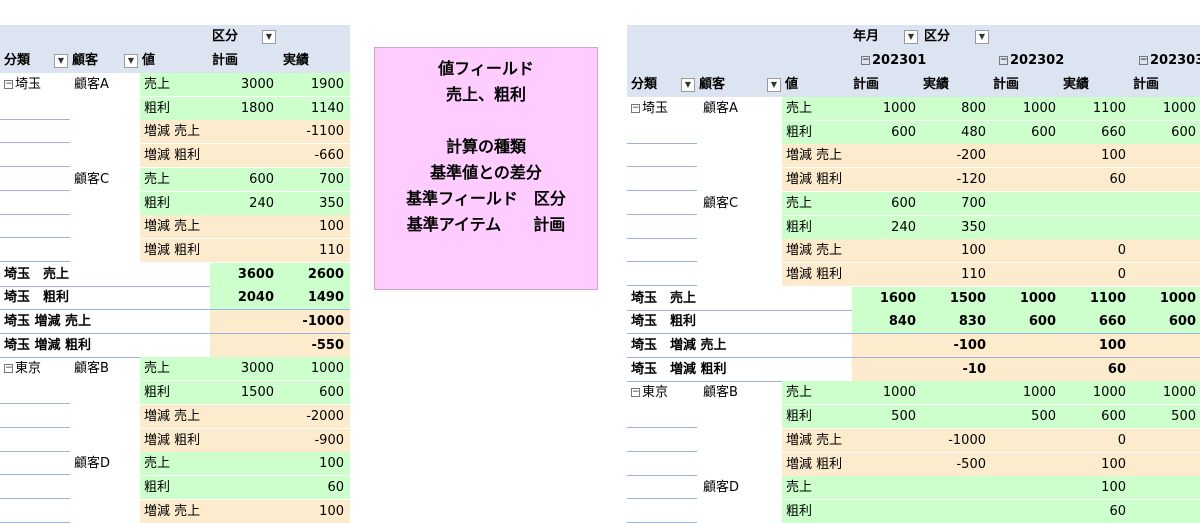  Describe the element at coordinates (866, 84) in the screenshot. I see `right-plan-header-1: 計画` at that location.